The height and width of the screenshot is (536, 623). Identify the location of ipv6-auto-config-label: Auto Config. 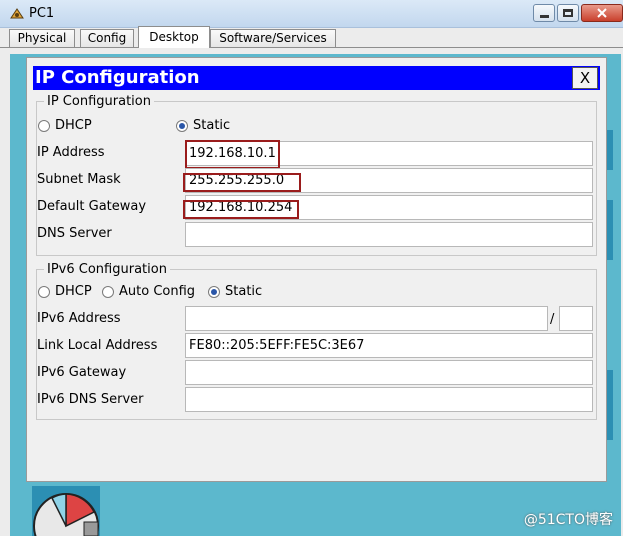
(157, 291).